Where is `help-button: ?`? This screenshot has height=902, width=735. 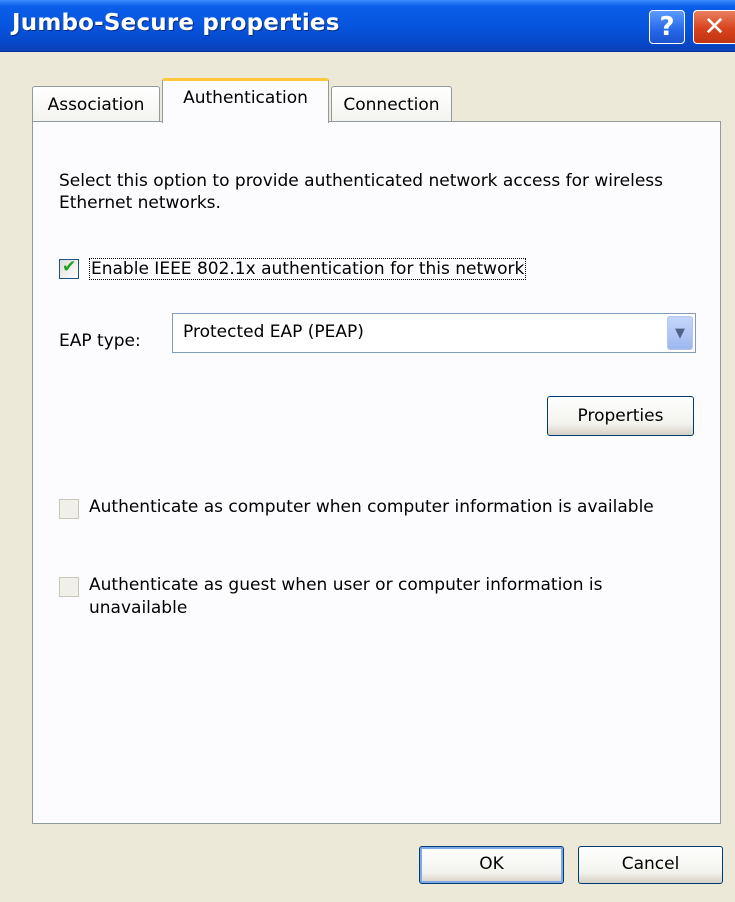 help-button: ? is located at coordinates (667, 27).